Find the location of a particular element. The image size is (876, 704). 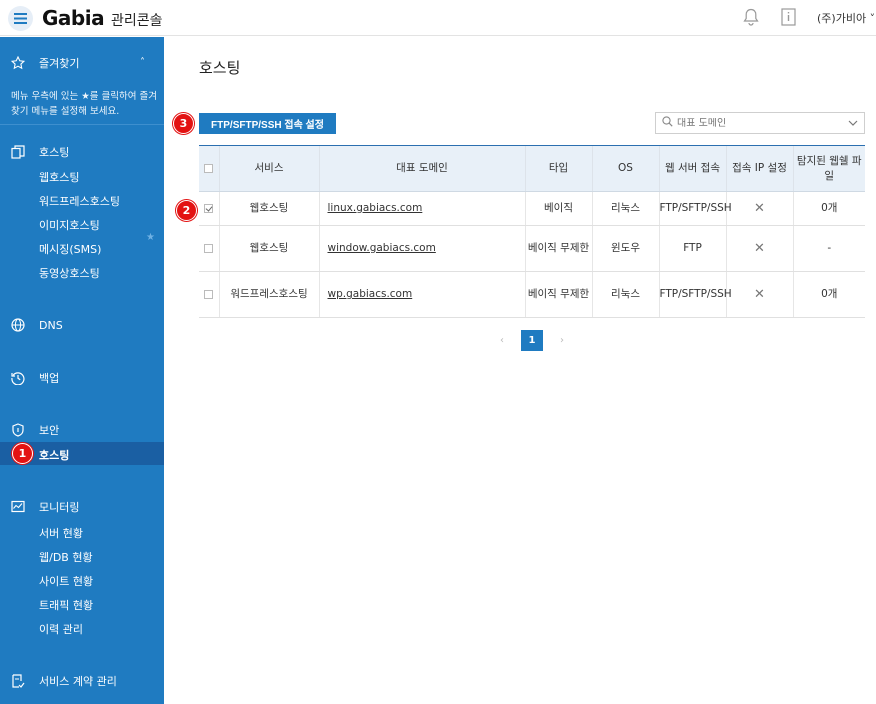

bell-icon is located at coordinates (751, 18).